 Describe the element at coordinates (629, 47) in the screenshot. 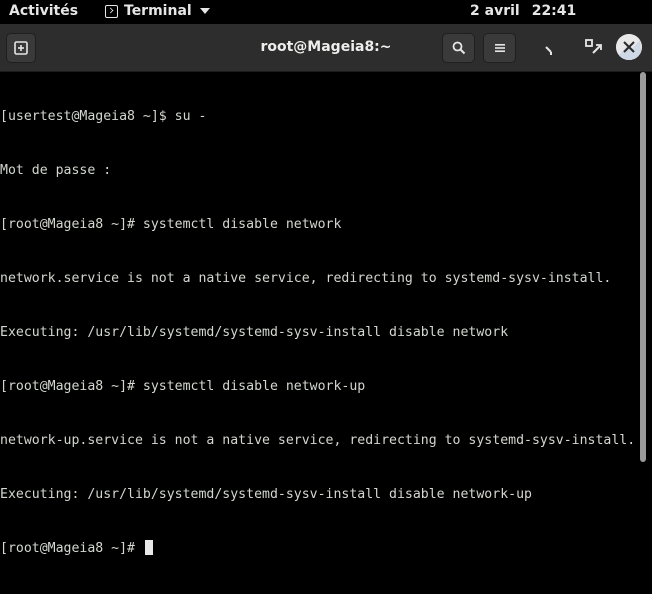

I see `close-icon` at that location.